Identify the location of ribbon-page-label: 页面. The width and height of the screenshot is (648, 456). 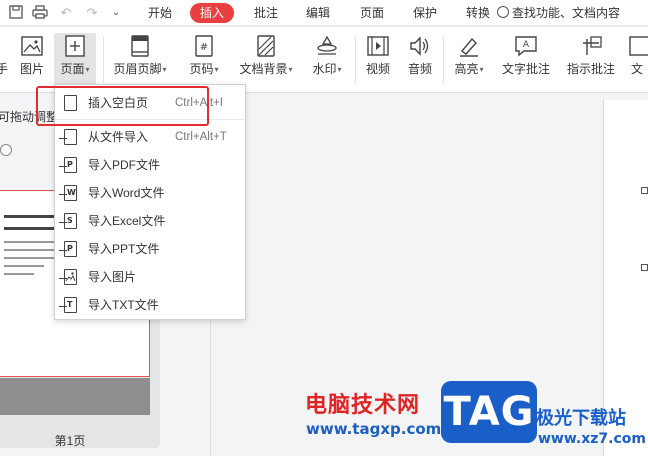
(72, 69).